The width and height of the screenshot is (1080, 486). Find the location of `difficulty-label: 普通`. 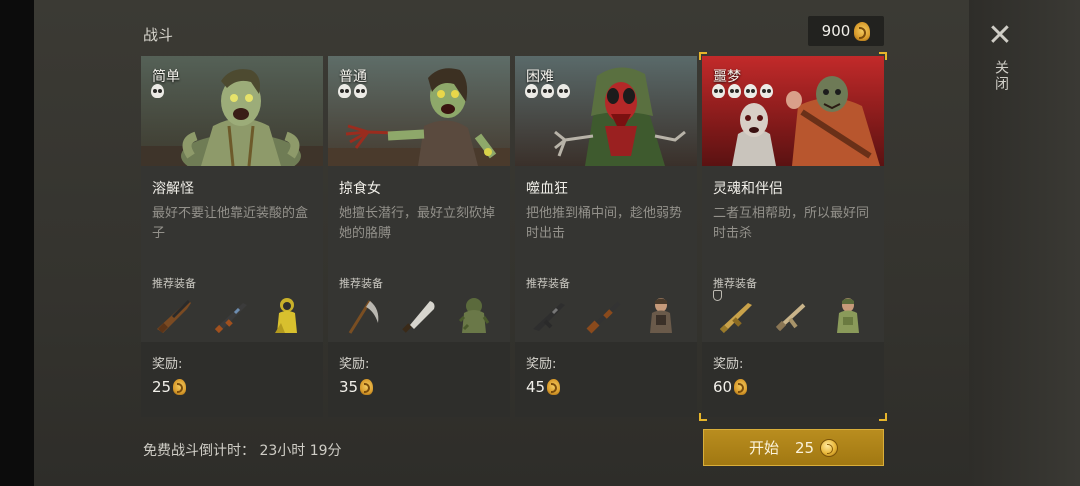

difficulty-label: 普通 is located at coordinates (353, 77).